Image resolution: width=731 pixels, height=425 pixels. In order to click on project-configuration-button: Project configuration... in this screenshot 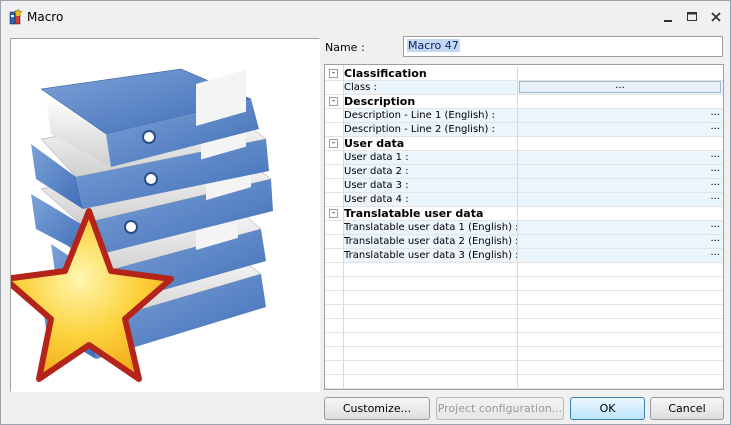, I will do `click(500, 408)`.